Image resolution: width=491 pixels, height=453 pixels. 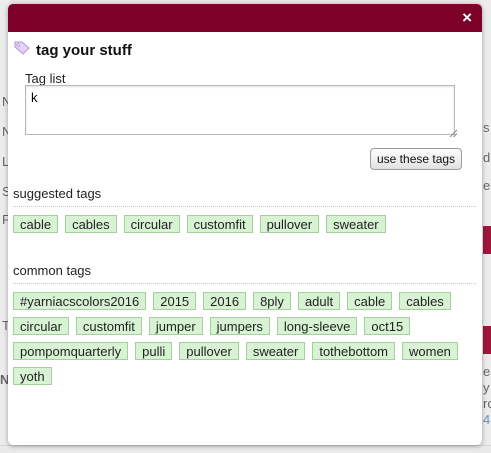 I want to click on background-text: ea, so click(x=487, y=371).